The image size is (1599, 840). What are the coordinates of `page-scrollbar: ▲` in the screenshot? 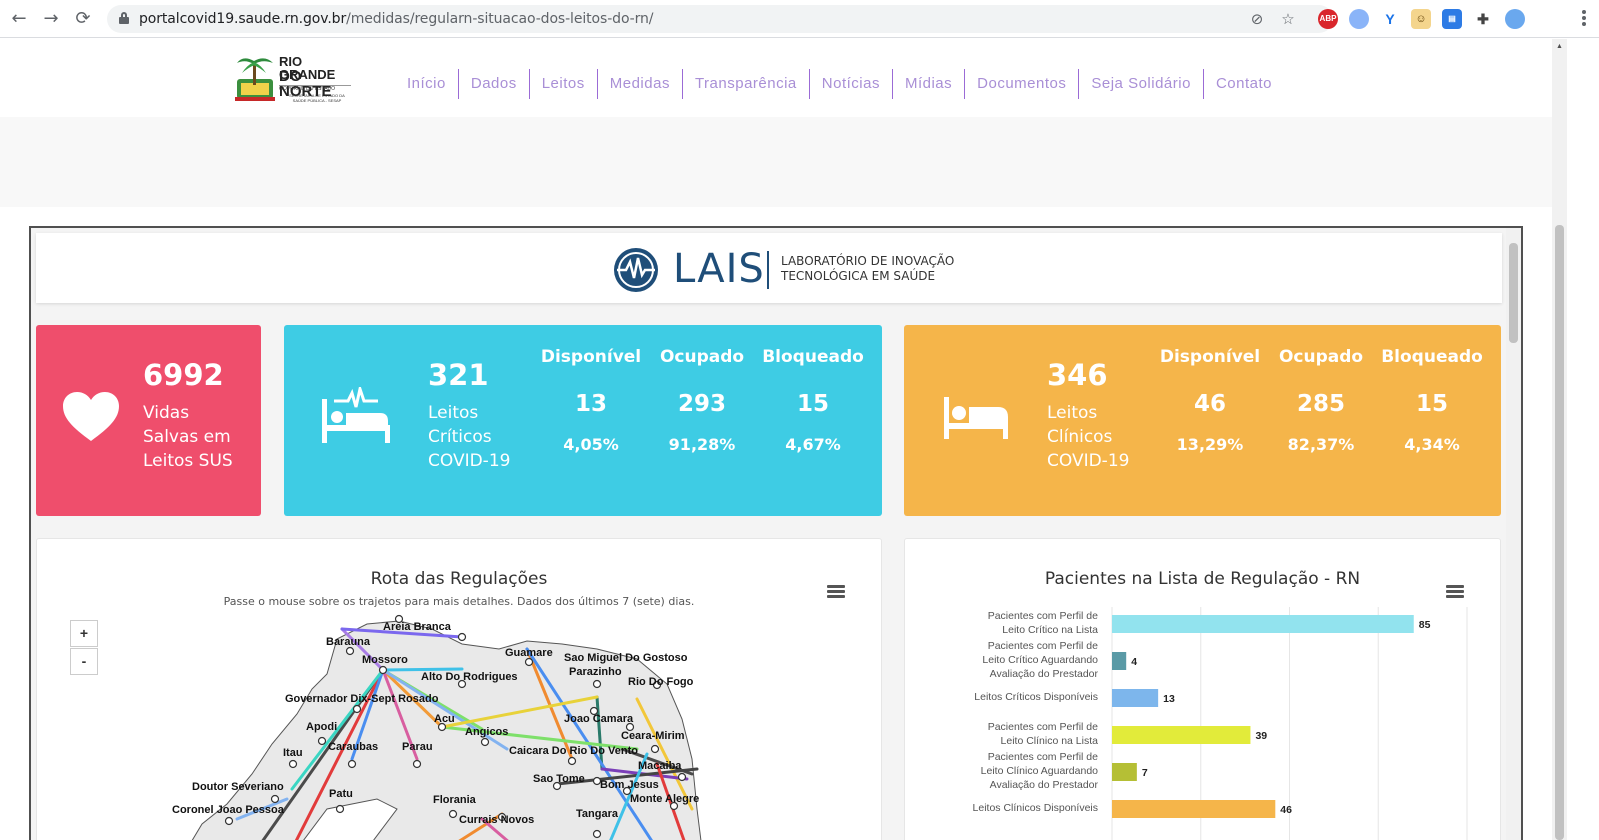 It's located at (1559, 439).